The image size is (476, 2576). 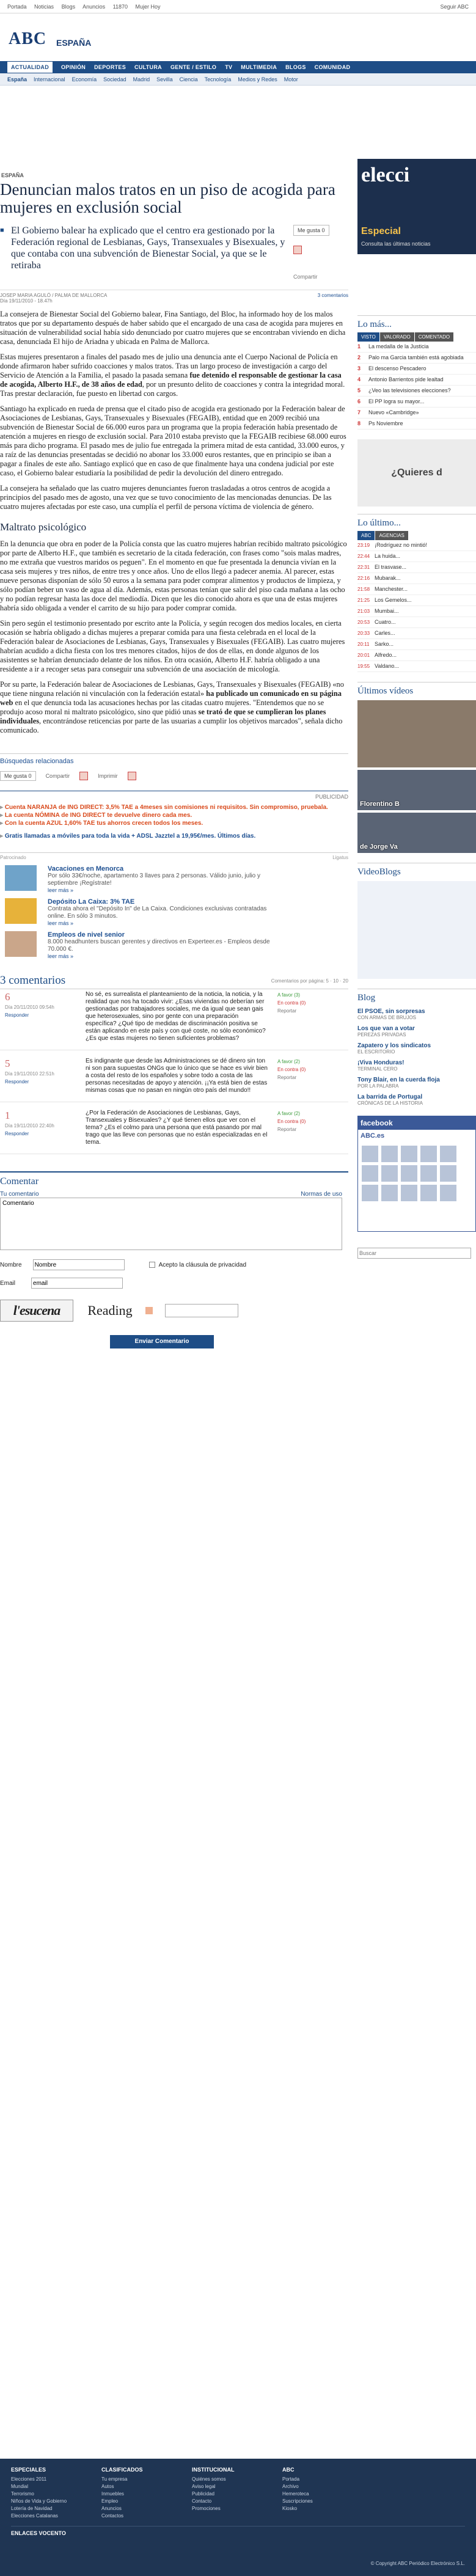 I want to click on tab-comentado: COMENTADO, so click(x=434, y=337).